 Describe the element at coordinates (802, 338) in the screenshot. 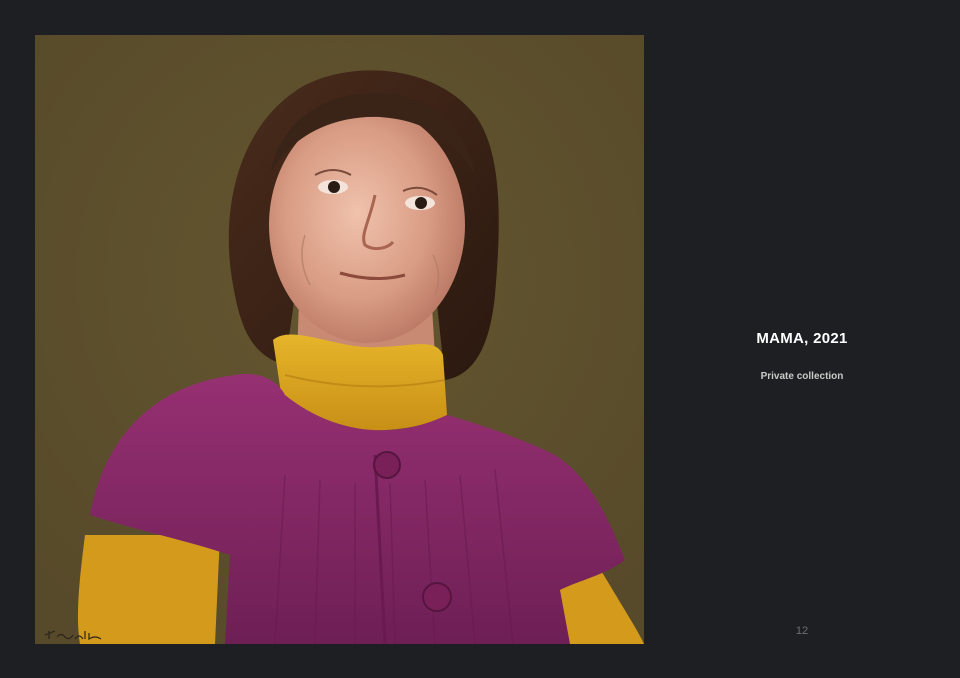

I see `artwork-title: MAMA, 2021` at that location.